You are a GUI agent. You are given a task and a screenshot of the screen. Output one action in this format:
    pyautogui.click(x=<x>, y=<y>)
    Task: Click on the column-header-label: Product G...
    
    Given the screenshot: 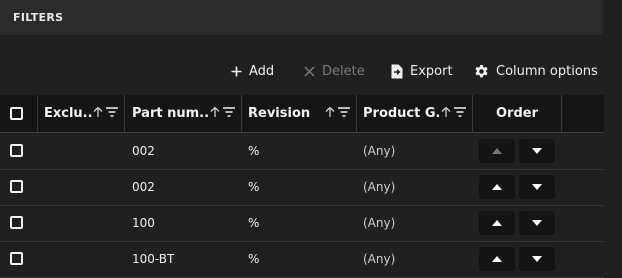 What is the action you would take?
    pyautogui.click(x=401, y=113)
    